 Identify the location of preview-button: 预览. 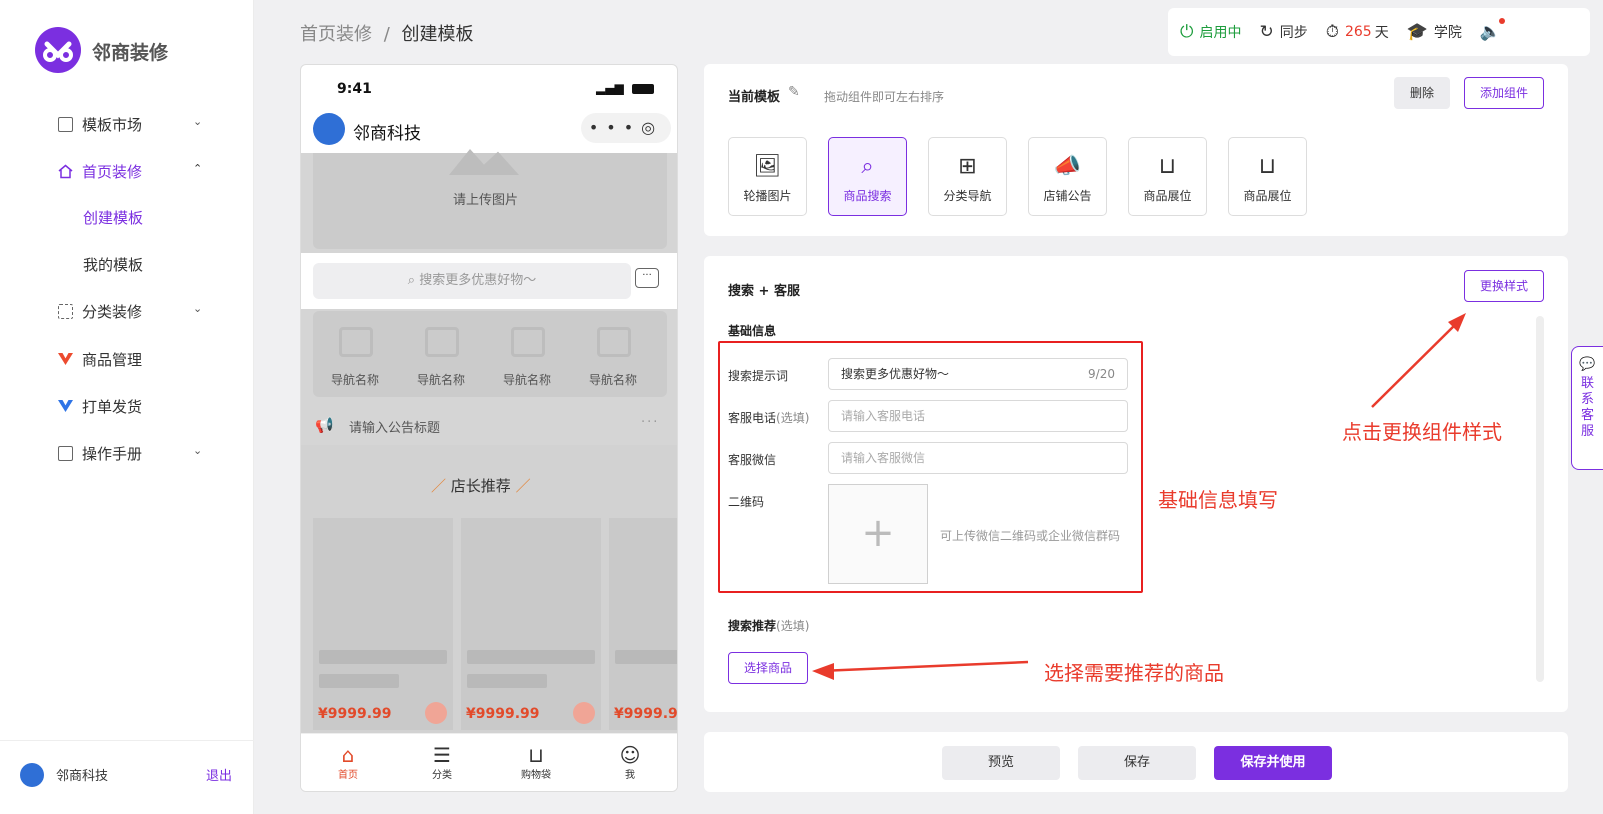
(1001, 763).